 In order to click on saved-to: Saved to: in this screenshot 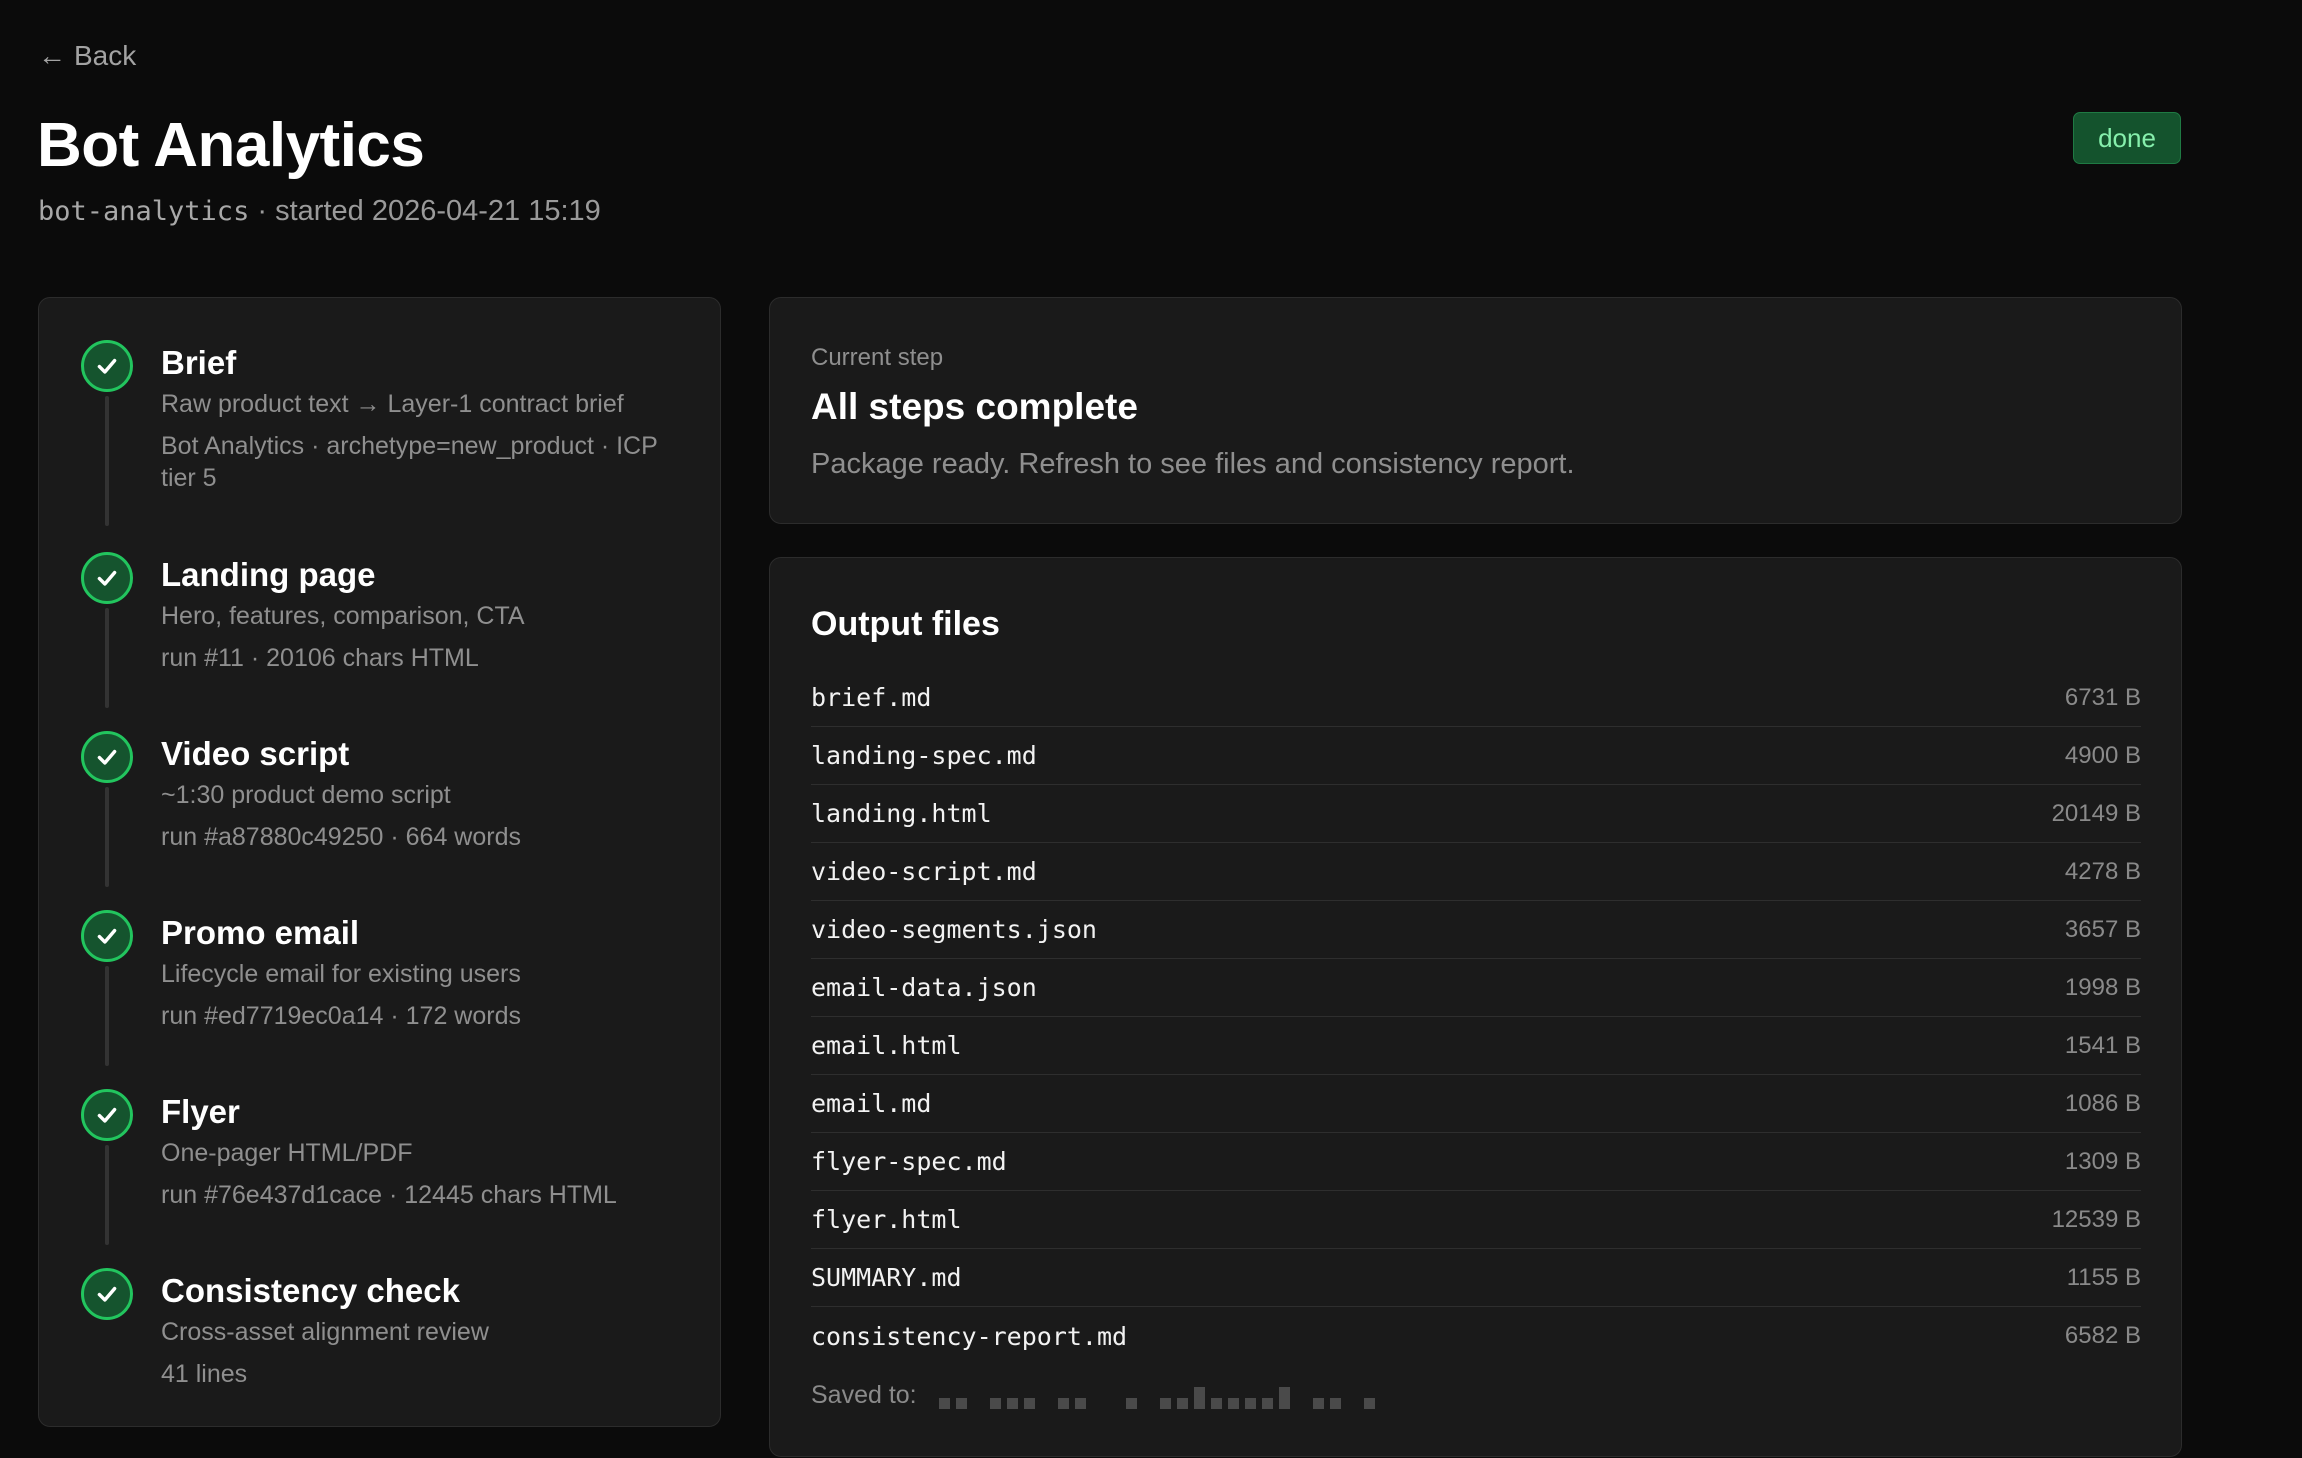, I will do `click(1093, 1395)`.